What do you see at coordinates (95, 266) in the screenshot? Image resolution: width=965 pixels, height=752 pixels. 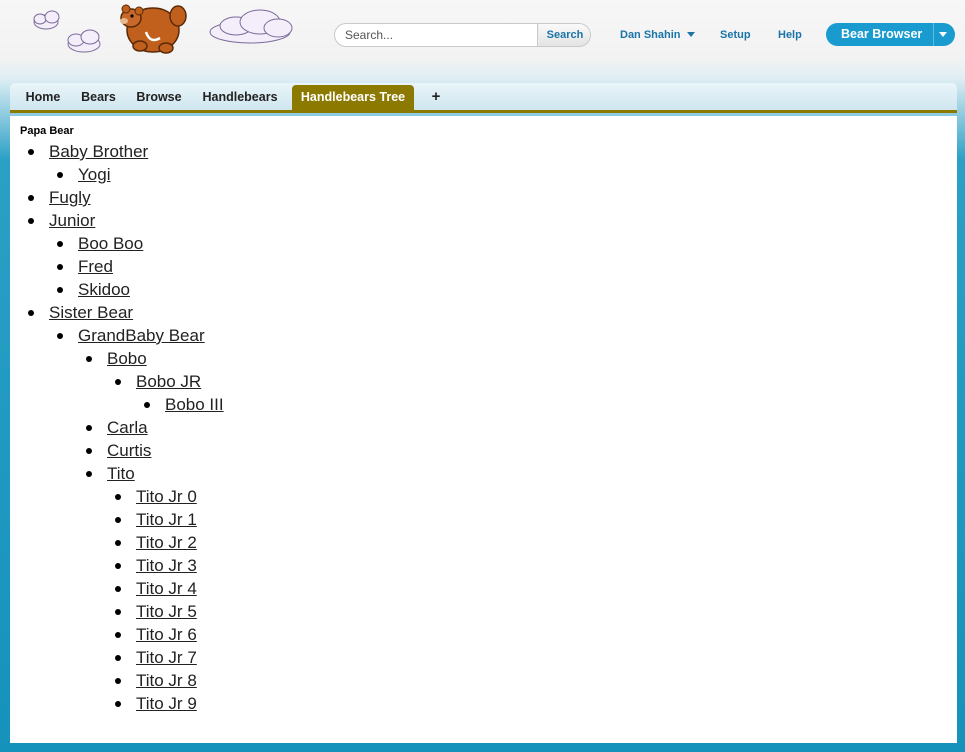 I see `tree-node-link: Fred` at bounding box center [95, 266].